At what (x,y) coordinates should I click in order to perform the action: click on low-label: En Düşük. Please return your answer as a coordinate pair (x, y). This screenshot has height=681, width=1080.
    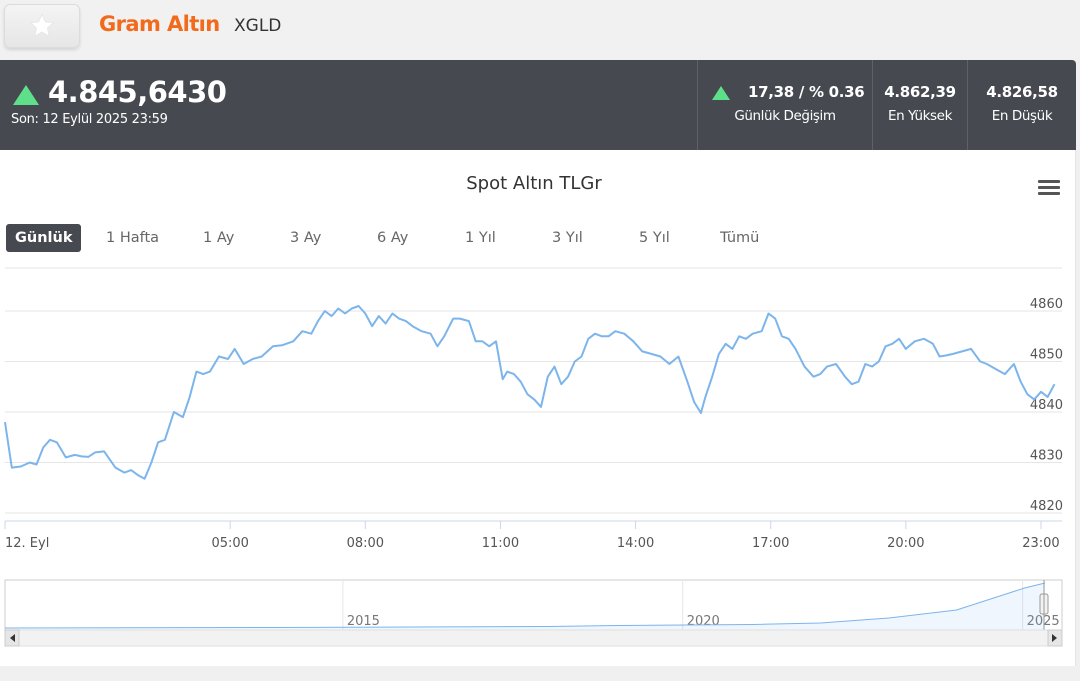
    Looking at the image, I should click on (1022, 116).